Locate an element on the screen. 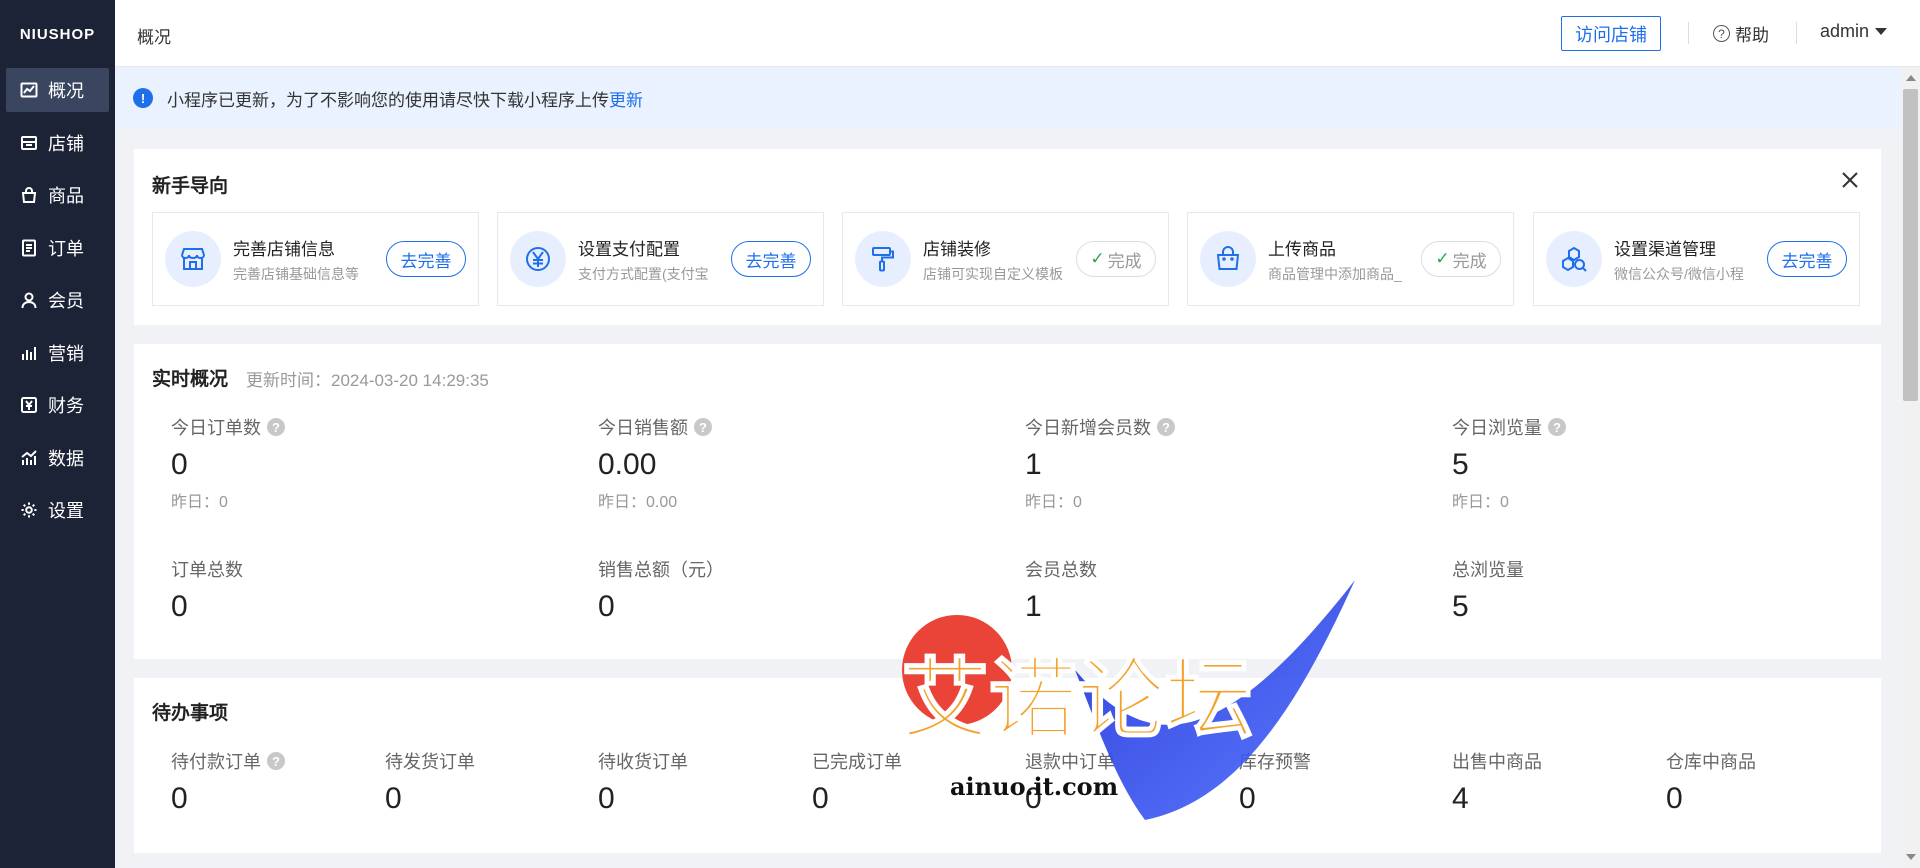  question-circle-icon: ? is located at coordinates (1721, 33).